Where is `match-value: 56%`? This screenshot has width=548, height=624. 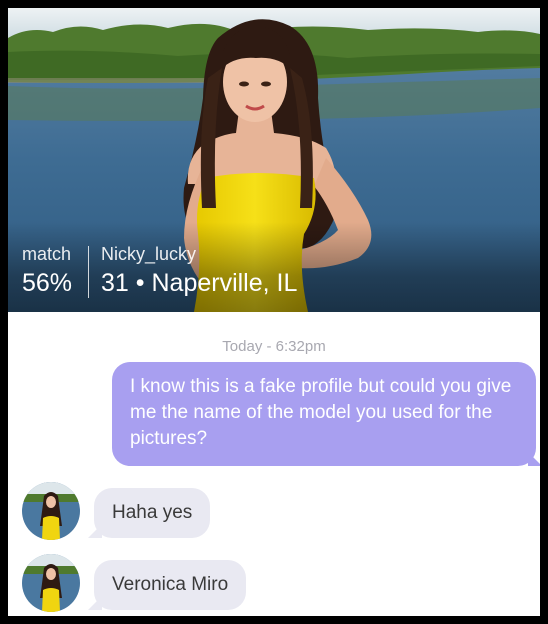 match-value: 56% is located at coordinates (47, 283).